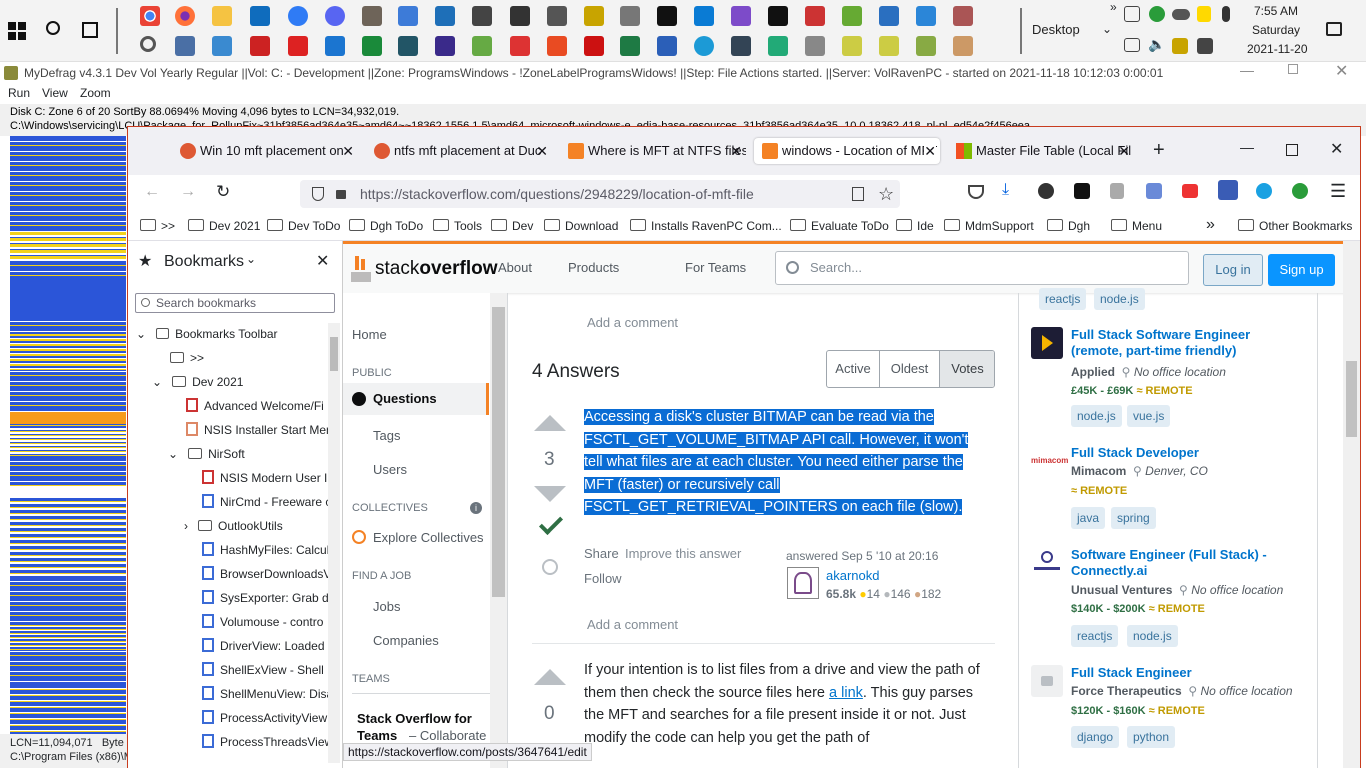 This screenshot has height=768, width=1366. I want to click on signup-button: Sign up, so click(1301, 270).